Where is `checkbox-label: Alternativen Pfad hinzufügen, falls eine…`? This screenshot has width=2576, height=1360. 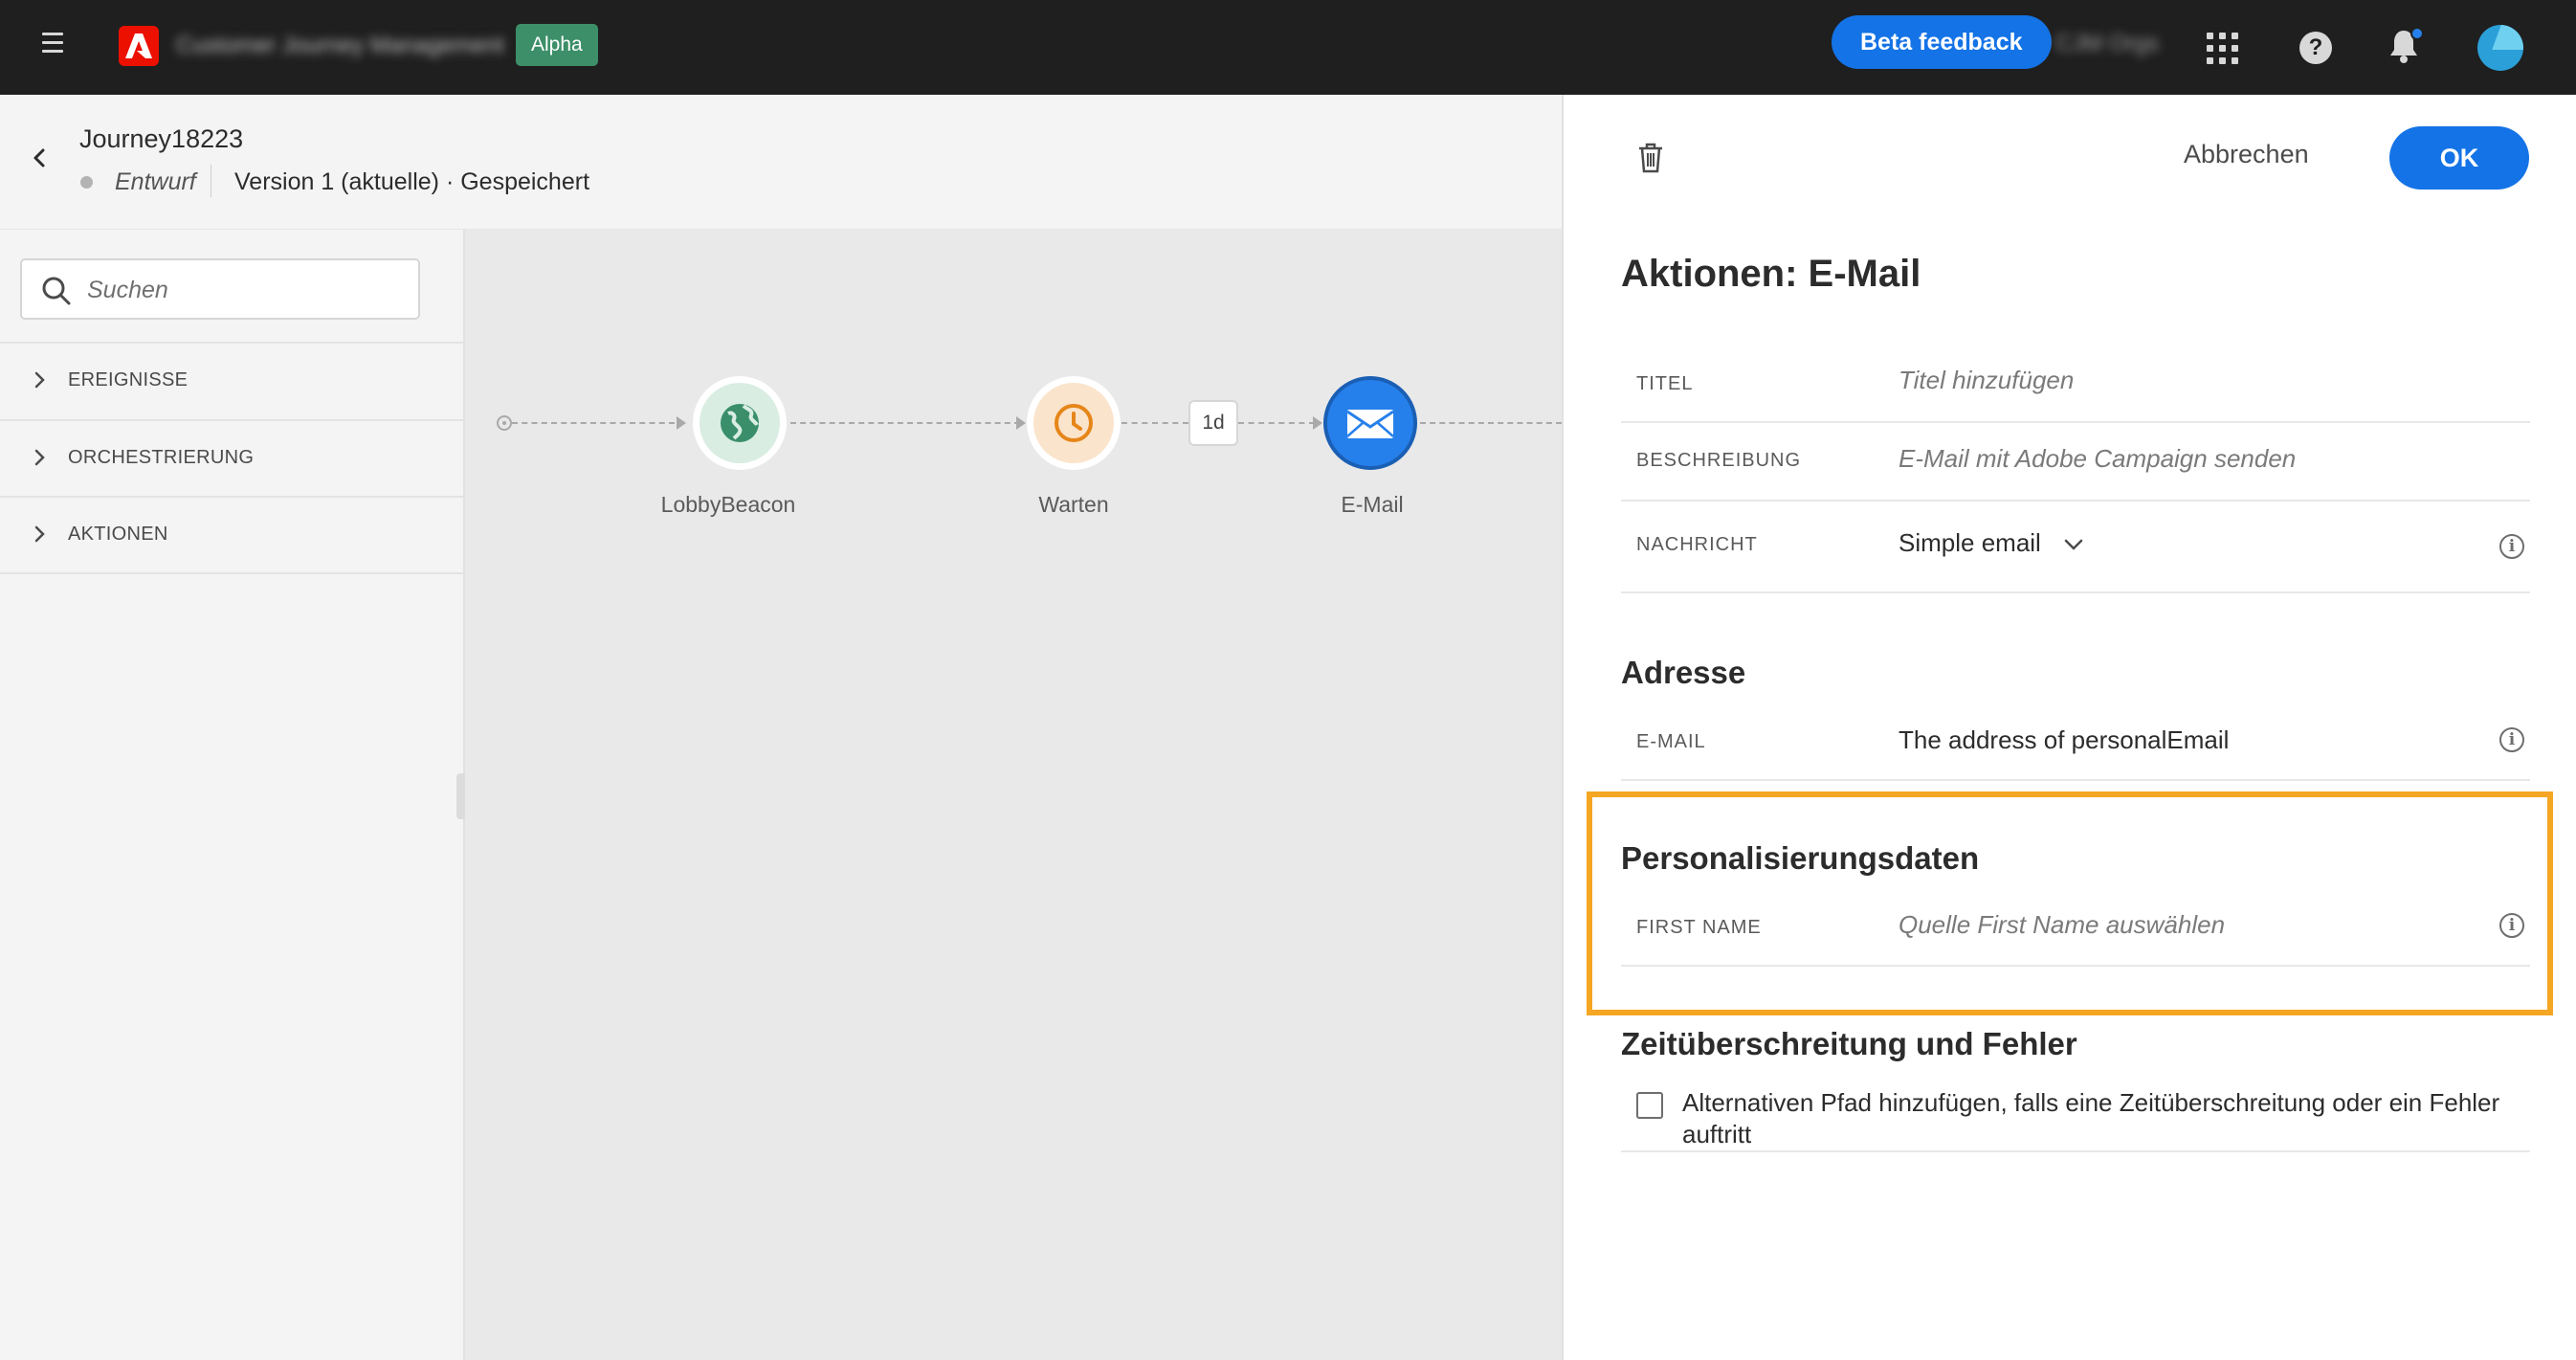
checkbox-label: Alternativen Pfad hinzufügen, falls eine… is located at coordinates (2091, 1118).